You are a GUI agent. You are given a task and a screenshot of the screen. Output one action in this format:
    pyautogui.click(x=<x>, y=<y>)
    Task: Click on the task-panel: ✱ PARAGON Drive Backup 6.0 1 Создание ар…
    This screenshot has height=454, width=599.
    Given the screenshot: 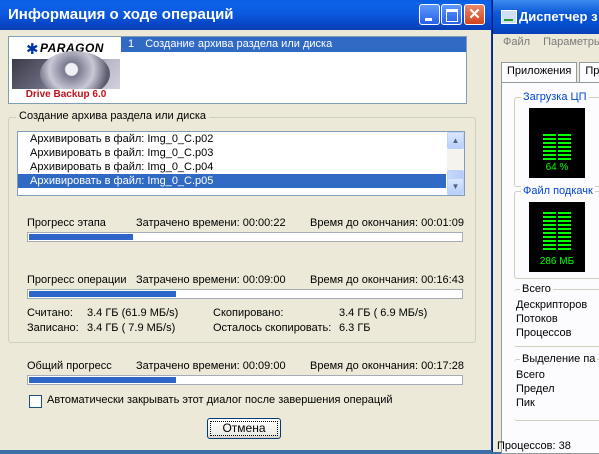 What is the action you would take?
    pyautogui.click(x=237, y=70)
    